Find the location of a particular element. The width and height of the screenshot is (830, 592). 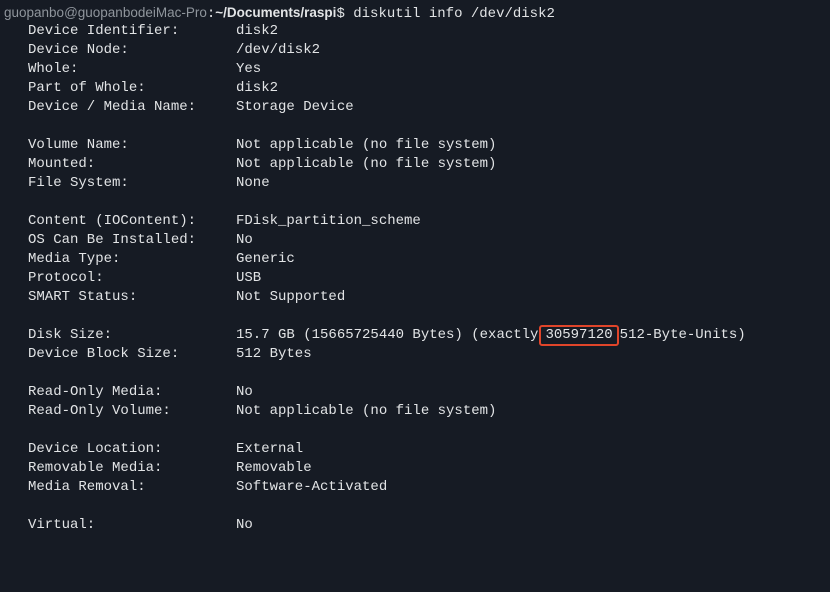

info-value: Not Supported is located at coordinates (291, 297).